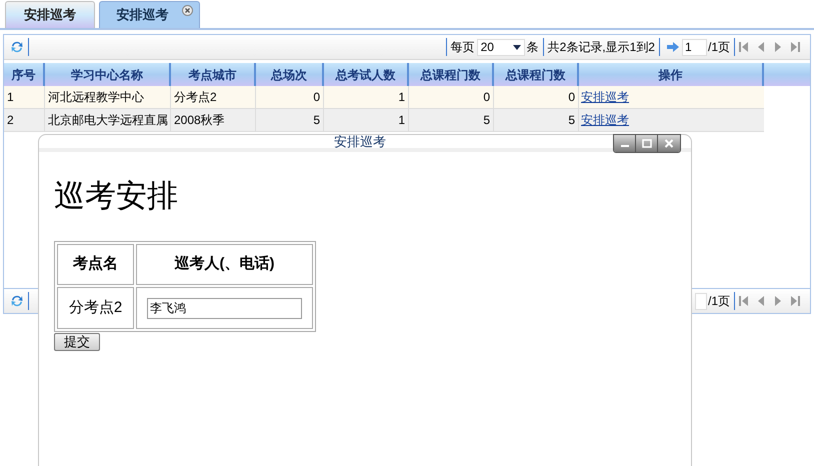 The image size is (814, 466). Describe the element at coordinates (462, 47) in the screenshot. I see `per-page-label: 每页` at that location.